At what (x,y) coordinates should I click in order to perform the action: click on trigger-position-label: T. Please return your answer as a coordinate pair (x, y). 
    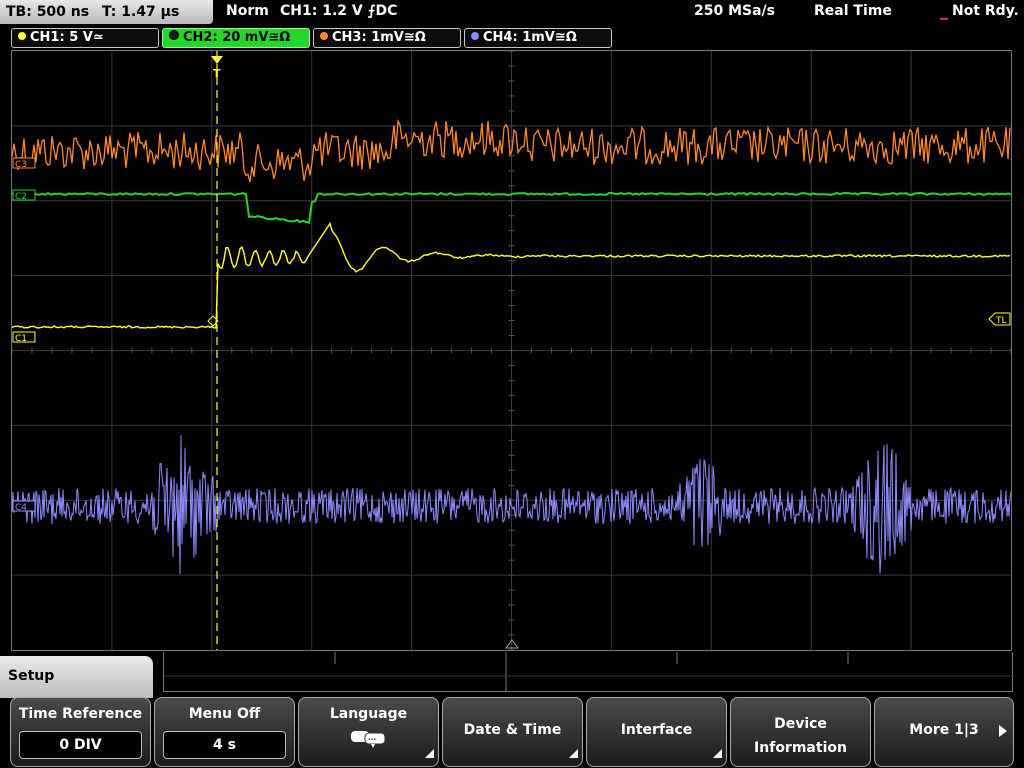
    Looking at the image, I should click on (217, 73).